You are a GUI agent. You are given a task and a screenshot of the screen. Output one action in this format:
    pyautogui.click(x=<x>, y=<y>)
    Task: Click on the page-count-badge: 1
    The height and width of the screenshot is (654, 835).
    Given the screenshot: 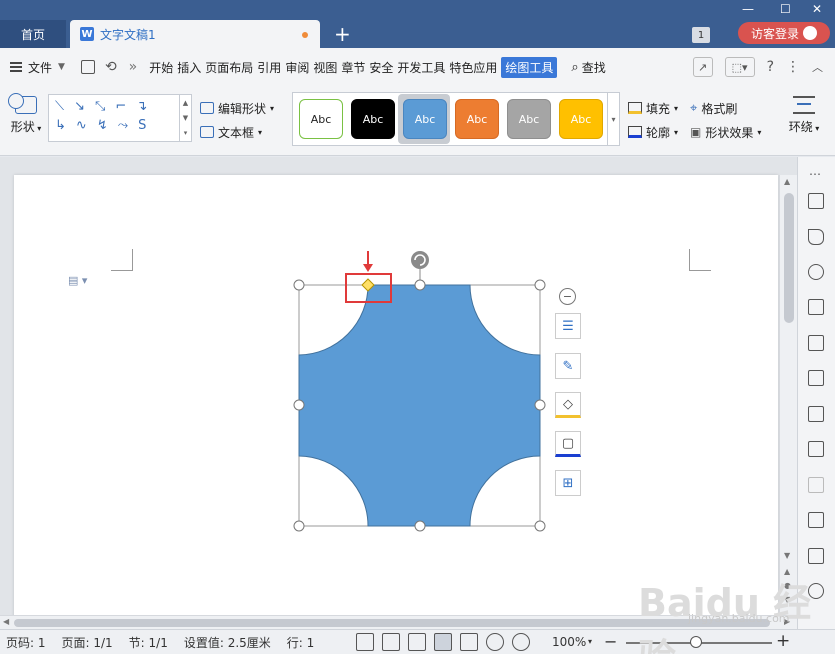 What is the action you would take?
    pyautogui.click(x=701, y=35)
    